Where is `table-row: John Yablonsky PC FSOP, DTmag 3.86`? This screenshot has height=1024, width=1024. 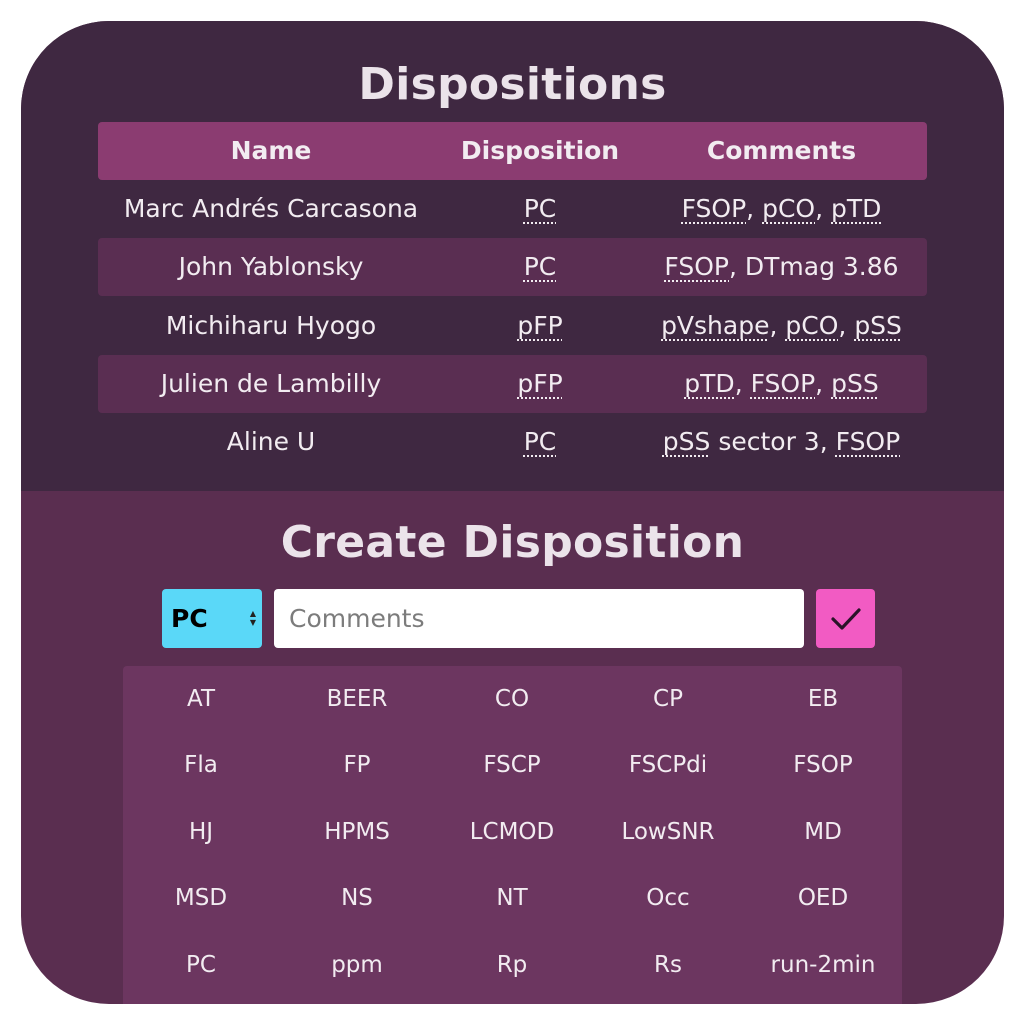
table-row: John Yablonsky PC FSOP, DTmag 3.86 is located at coordinates (512, 267).